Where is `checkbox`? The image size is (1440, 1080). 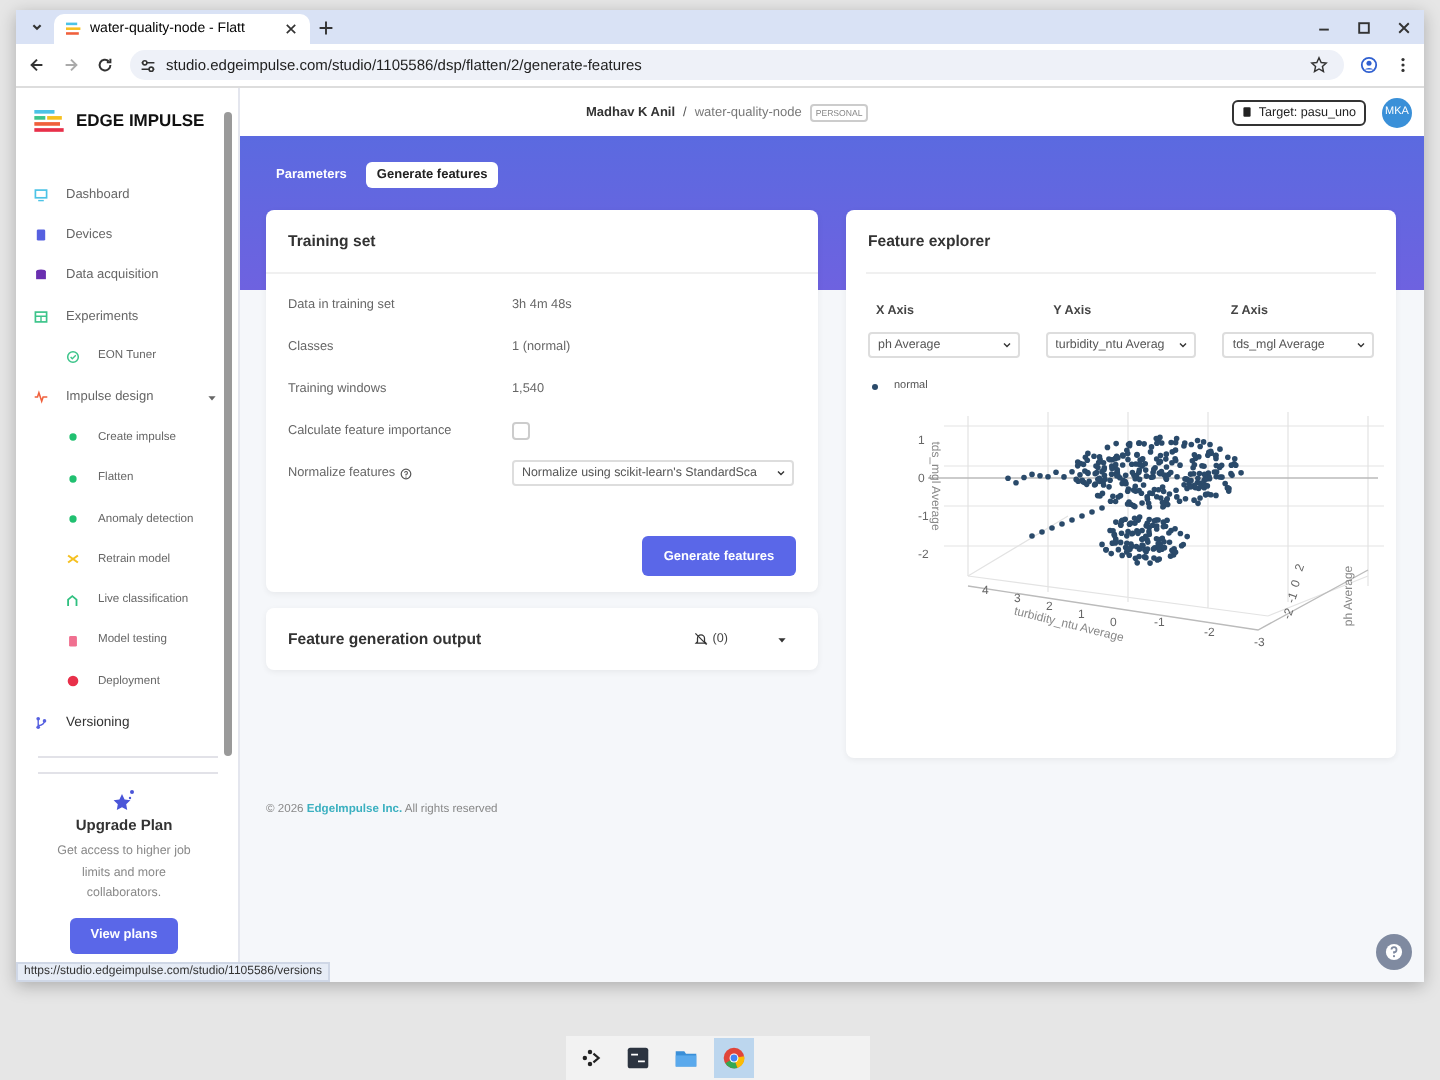
checkbox is located at coordinates (521, 431).